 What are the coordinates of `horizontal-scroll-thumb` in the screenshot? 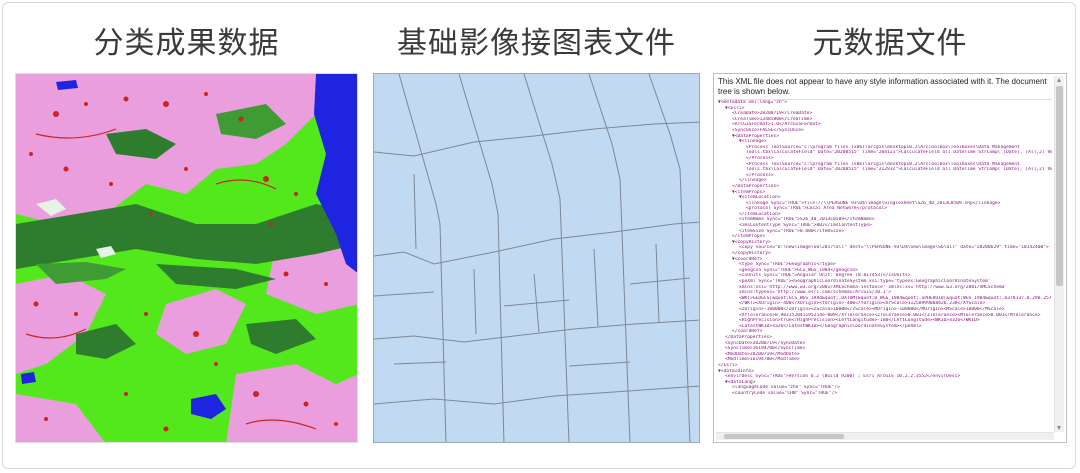 It's located at (784, 436).